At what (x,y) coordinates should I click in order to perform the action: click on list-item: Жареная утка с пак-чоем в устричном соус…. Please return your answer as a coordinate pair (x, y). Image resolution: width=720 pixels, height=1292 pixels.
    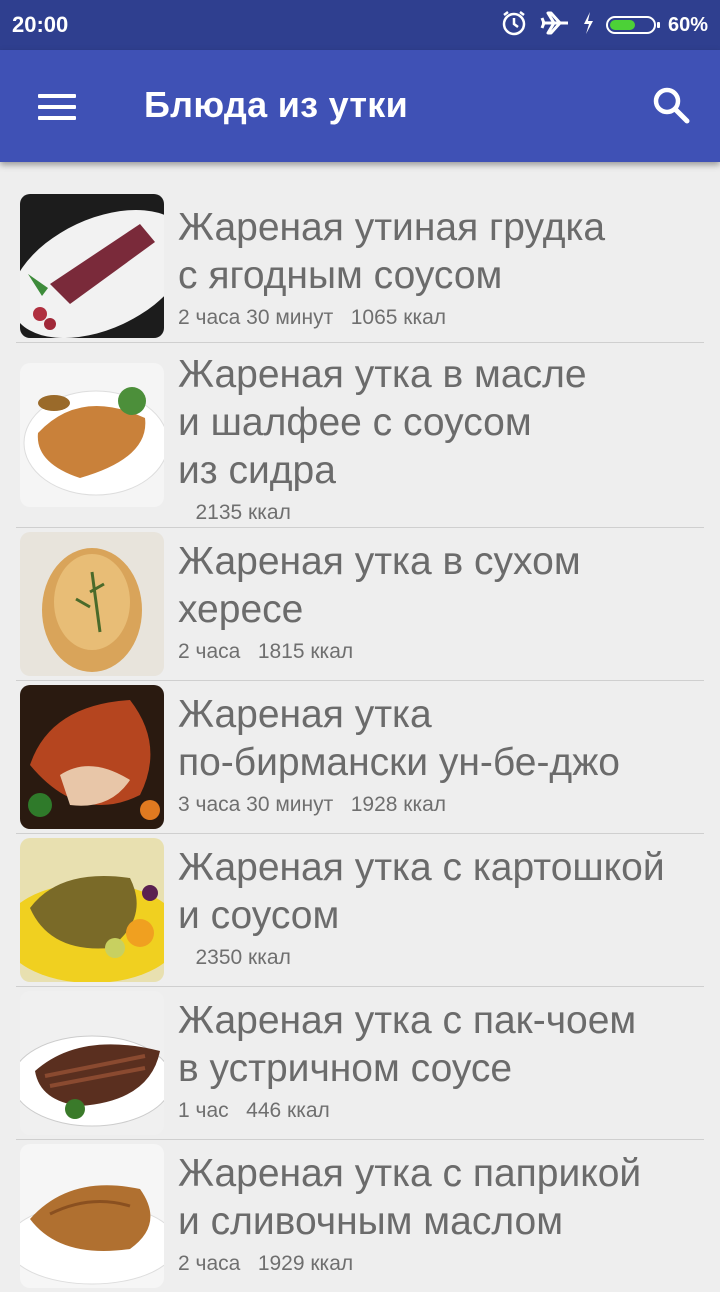
    Looking at the image, I should click on (360, 1063).